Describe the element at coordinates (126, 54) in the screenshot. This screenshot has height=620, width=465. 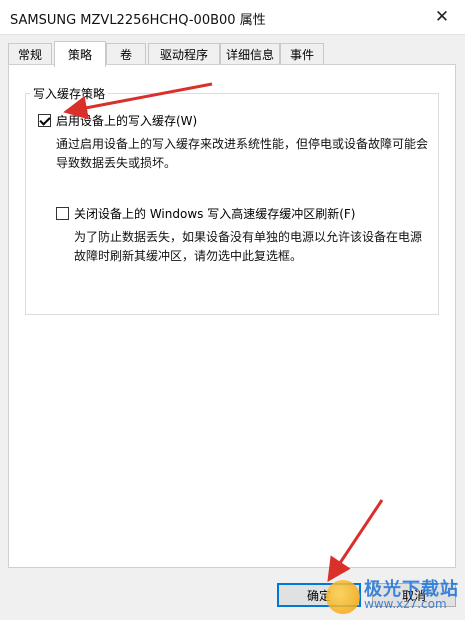
I see `tab-volumes: 卷` at that location.